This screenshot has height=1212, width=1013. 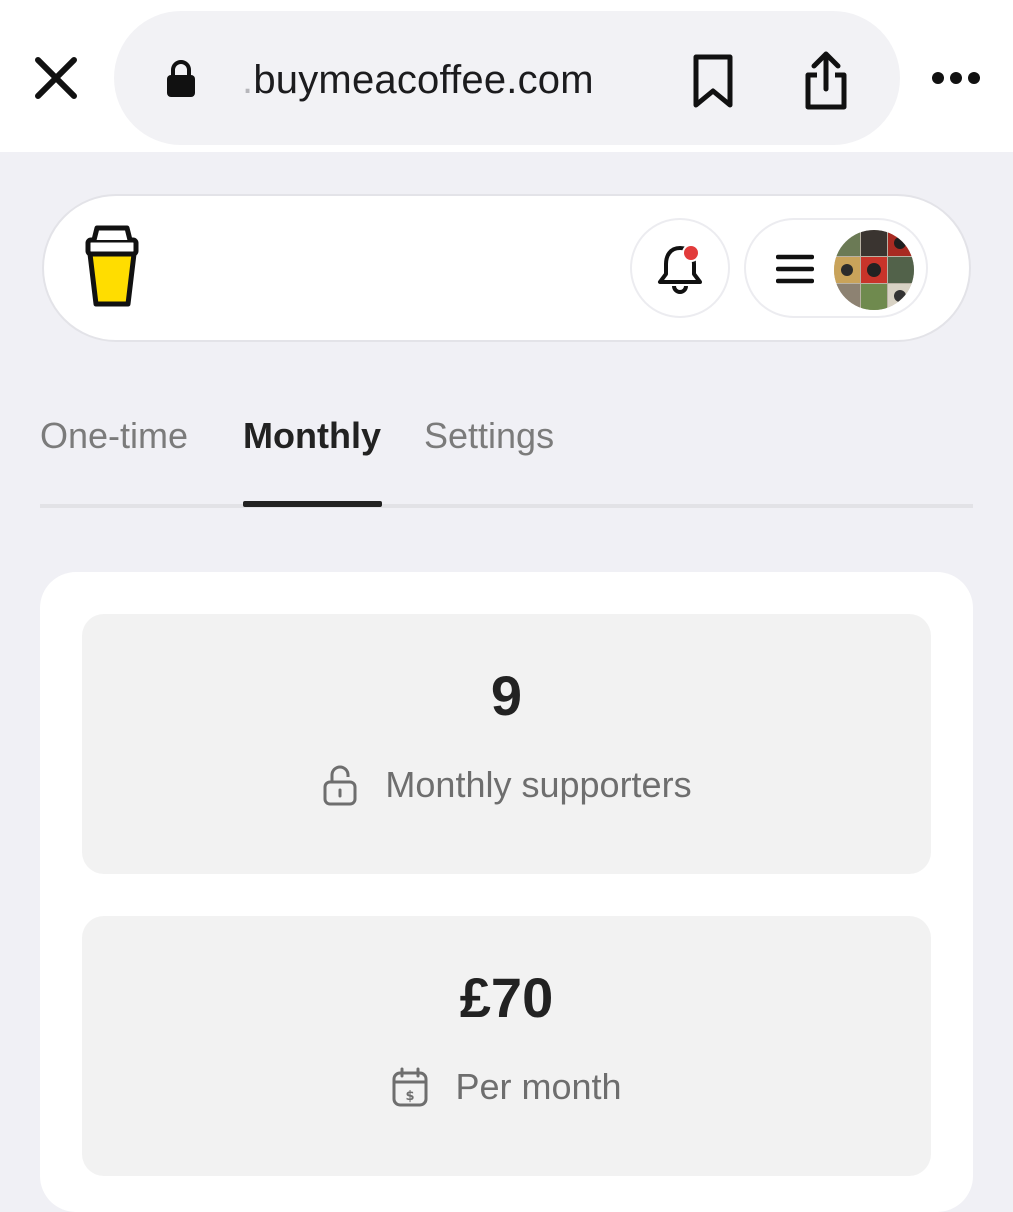 What do you see at coordinates (538, 1086) in the screenshot?
I see `stat-label: Per month` at bounding box center [538, 1086].